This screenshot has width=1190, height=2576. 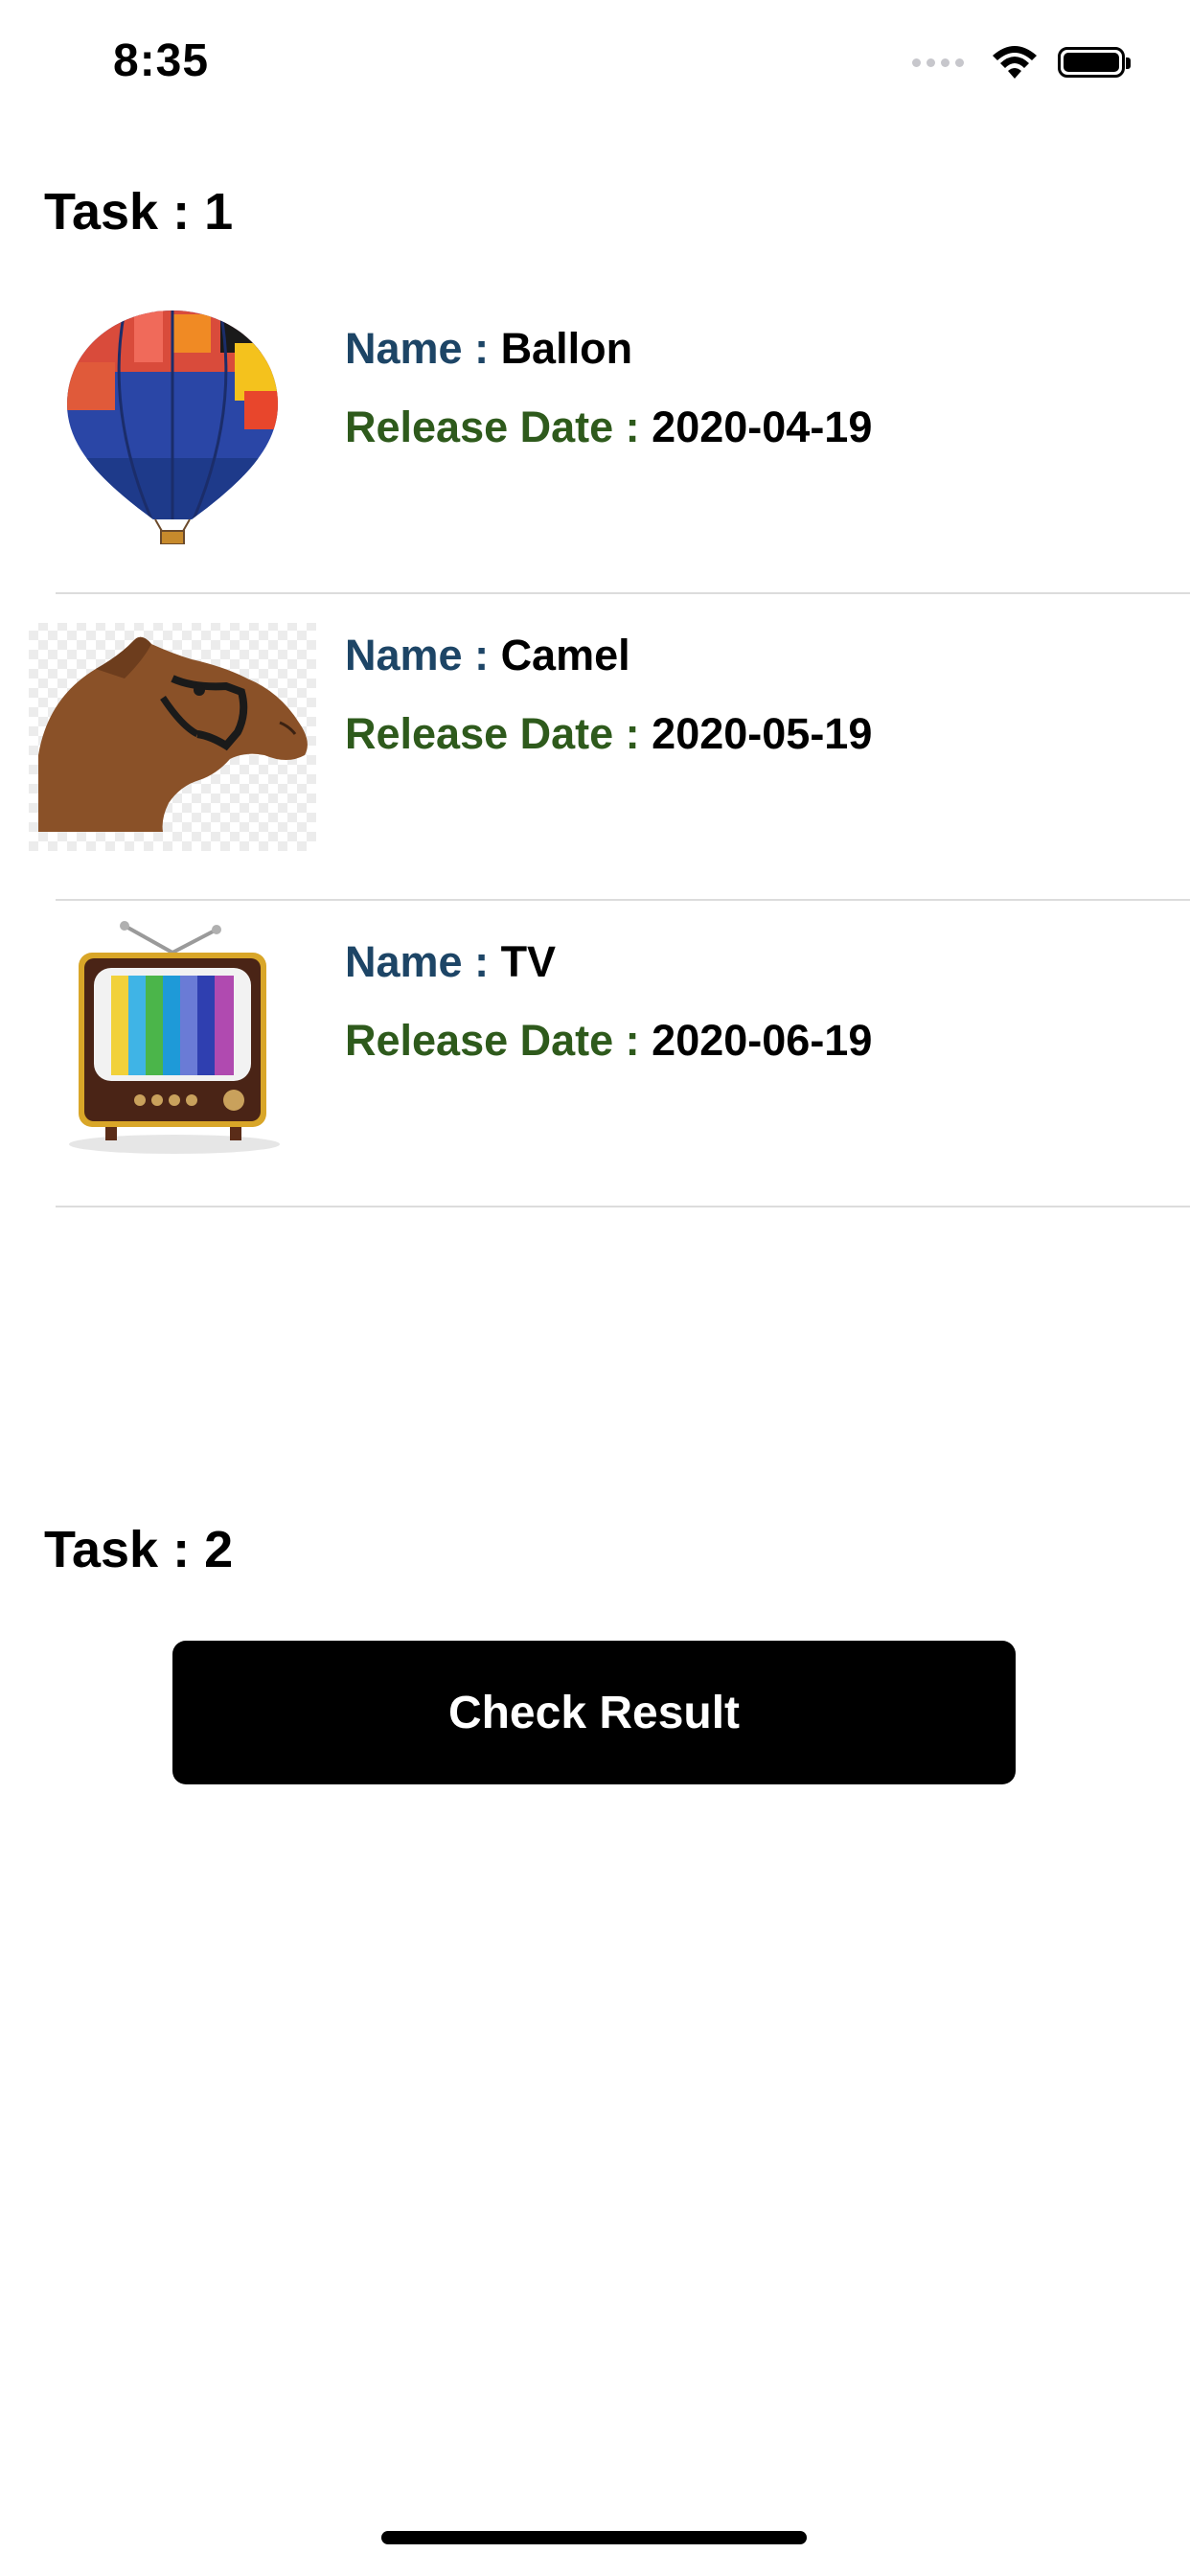 I want to click on status-icons, so click(x=1021, y=62).